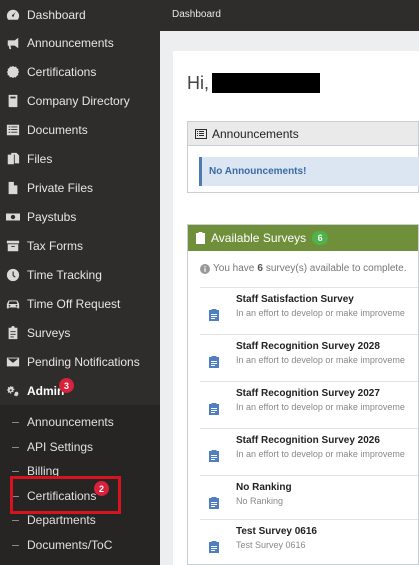 This screenshot has width=419, height=565. Describe the element at coordinates (289, 15) in the screenshot. I see `topbar: Dashboard` at that location.